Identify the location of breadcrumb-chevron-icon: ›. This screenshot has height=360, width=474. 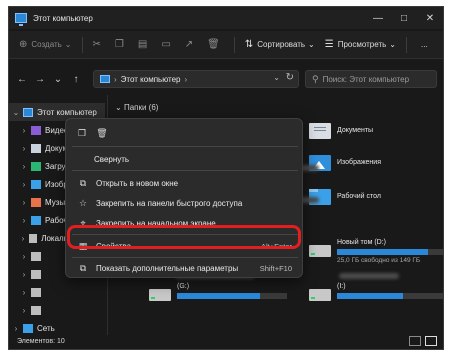
(186, 79).